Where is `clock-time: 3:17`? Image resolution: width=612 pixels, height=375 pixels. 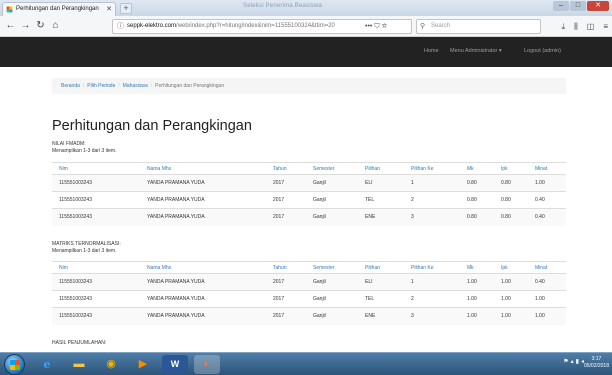
clock-time: 3:17 is located at coordinates (596, 359).